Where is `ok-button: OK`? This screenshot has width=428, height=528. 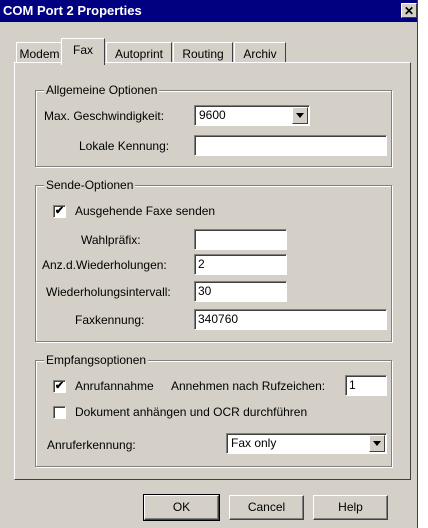 ok-button: OK is located at coordinates (181, 507).